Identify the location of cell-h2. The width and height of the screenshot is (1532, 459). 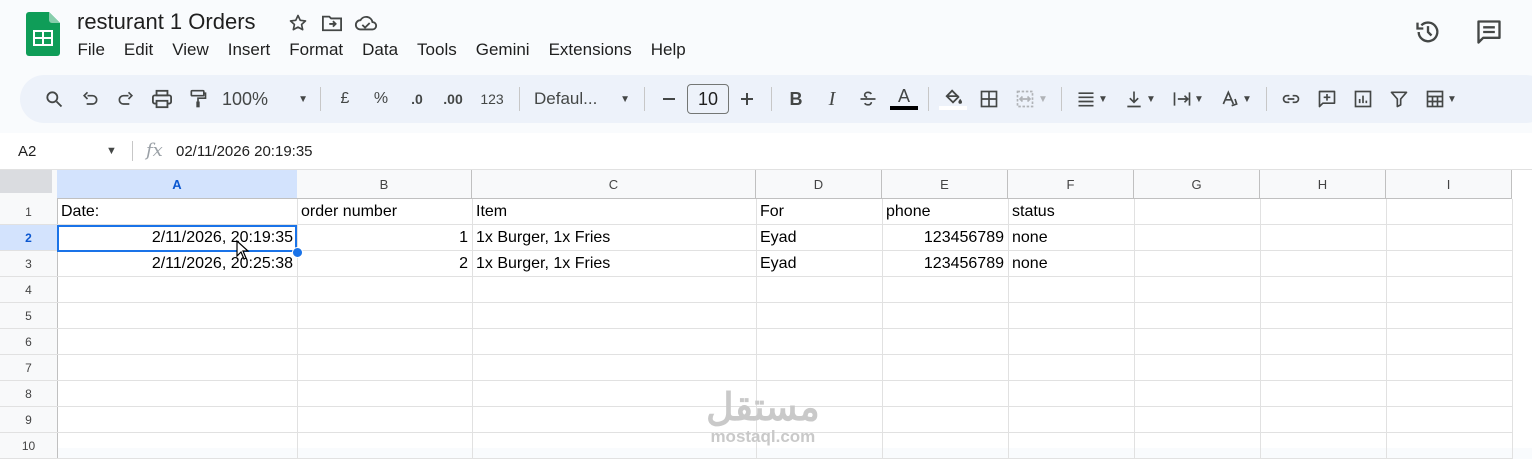
(1323, 238).